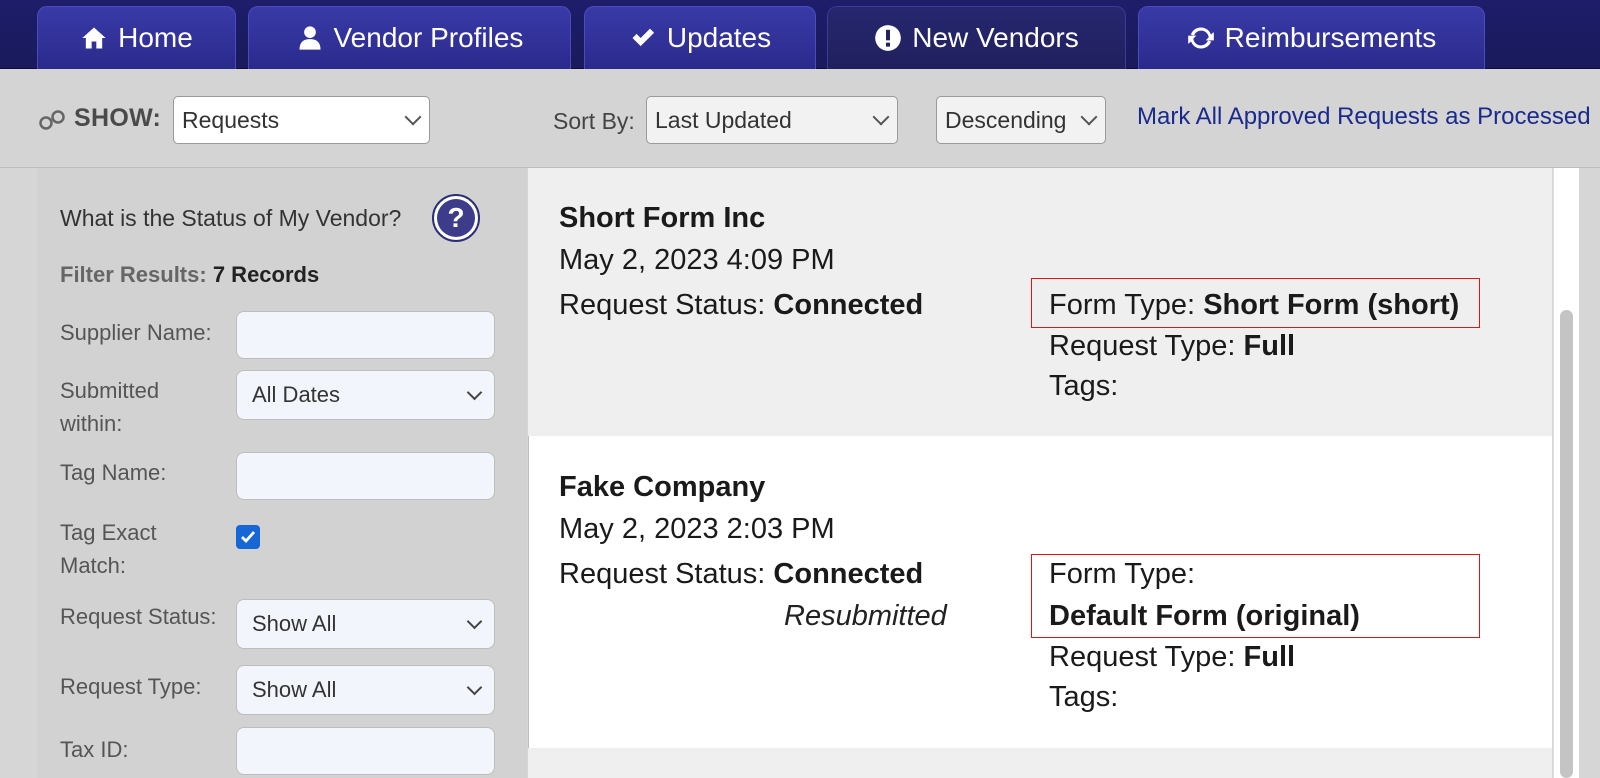  I want to click on exclamation-icon, so click(888, 38).